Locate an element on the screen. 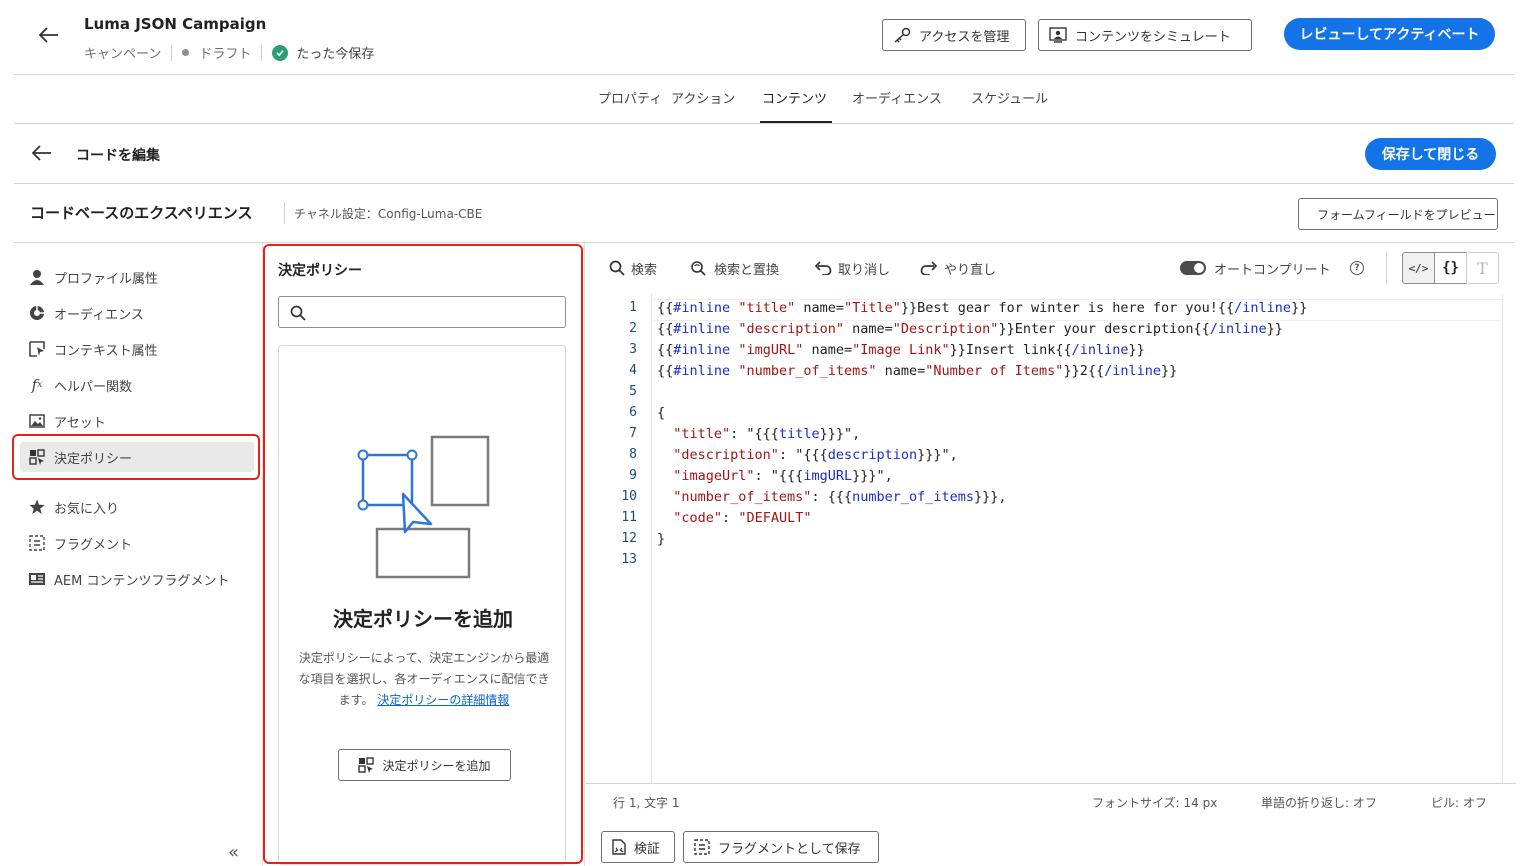 This screenshot has height=866, width=1524. line-number: 4 is located at coordinates (633, 370).